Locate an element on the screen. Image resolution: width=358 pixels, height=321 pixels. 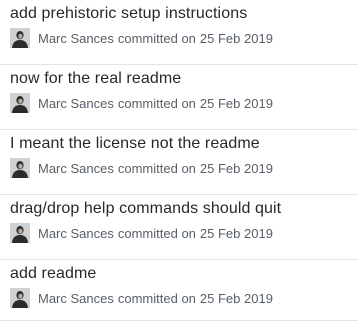
commit-message-link: I meant the license not the readme is located at coordinates (135, 144).